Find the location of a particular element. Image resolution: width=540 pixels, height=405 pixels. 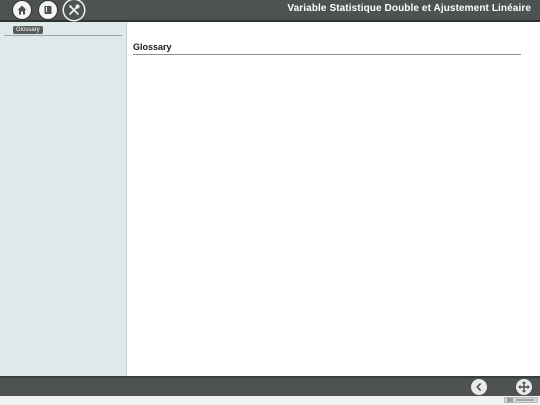

license-badge is located at coordinates (521, 400).